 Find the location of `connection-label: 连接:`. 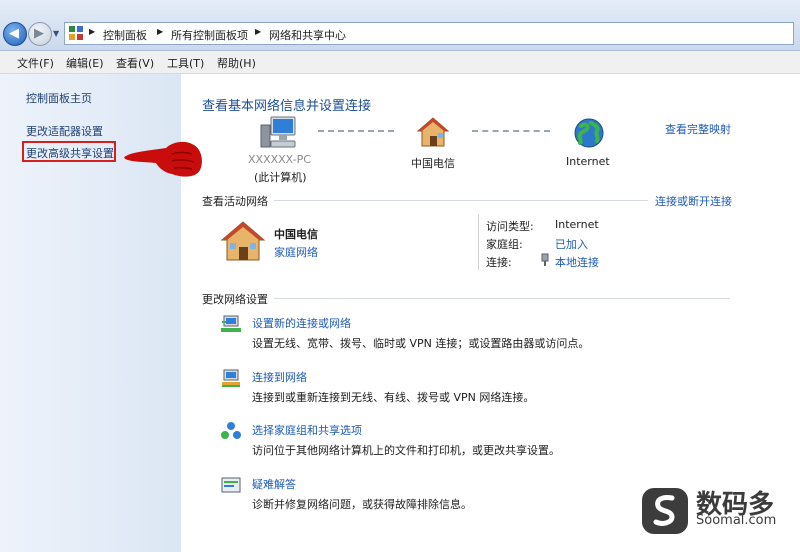

connection-label: 连接: is located at coordinates (499, 262).